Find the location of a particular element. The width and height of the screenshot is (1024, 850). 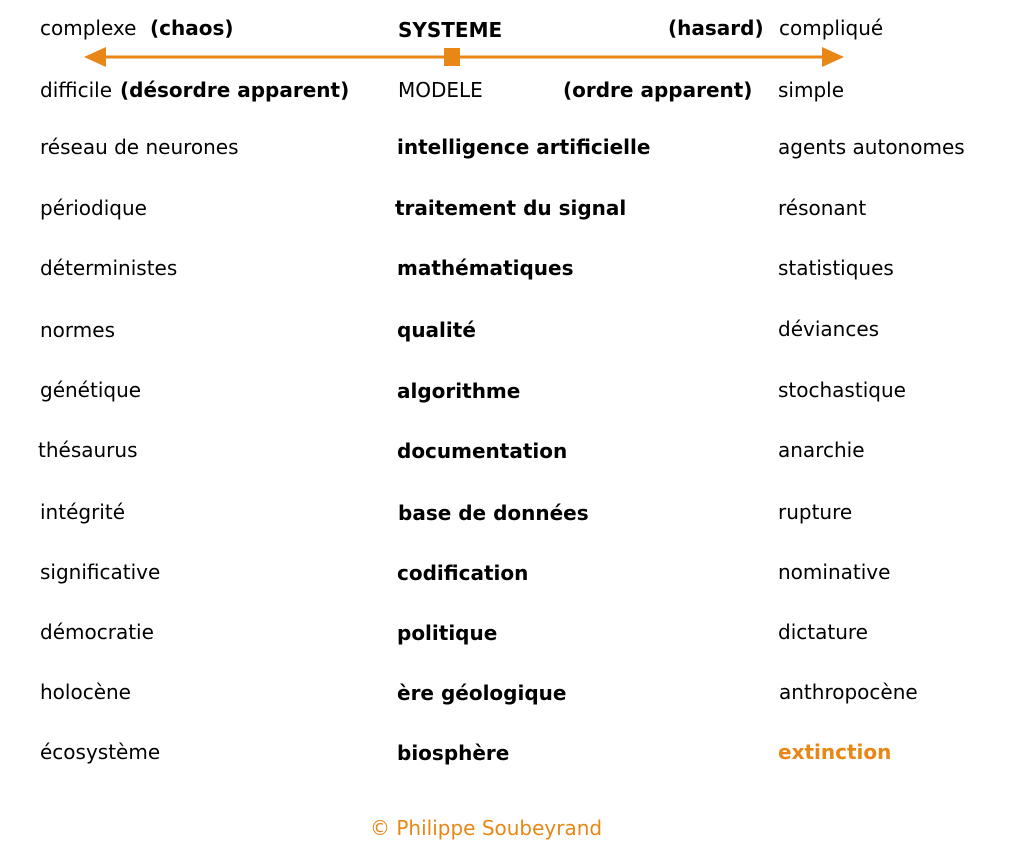

row-right-term: agents autonomes is located at coordinates (871, 147).